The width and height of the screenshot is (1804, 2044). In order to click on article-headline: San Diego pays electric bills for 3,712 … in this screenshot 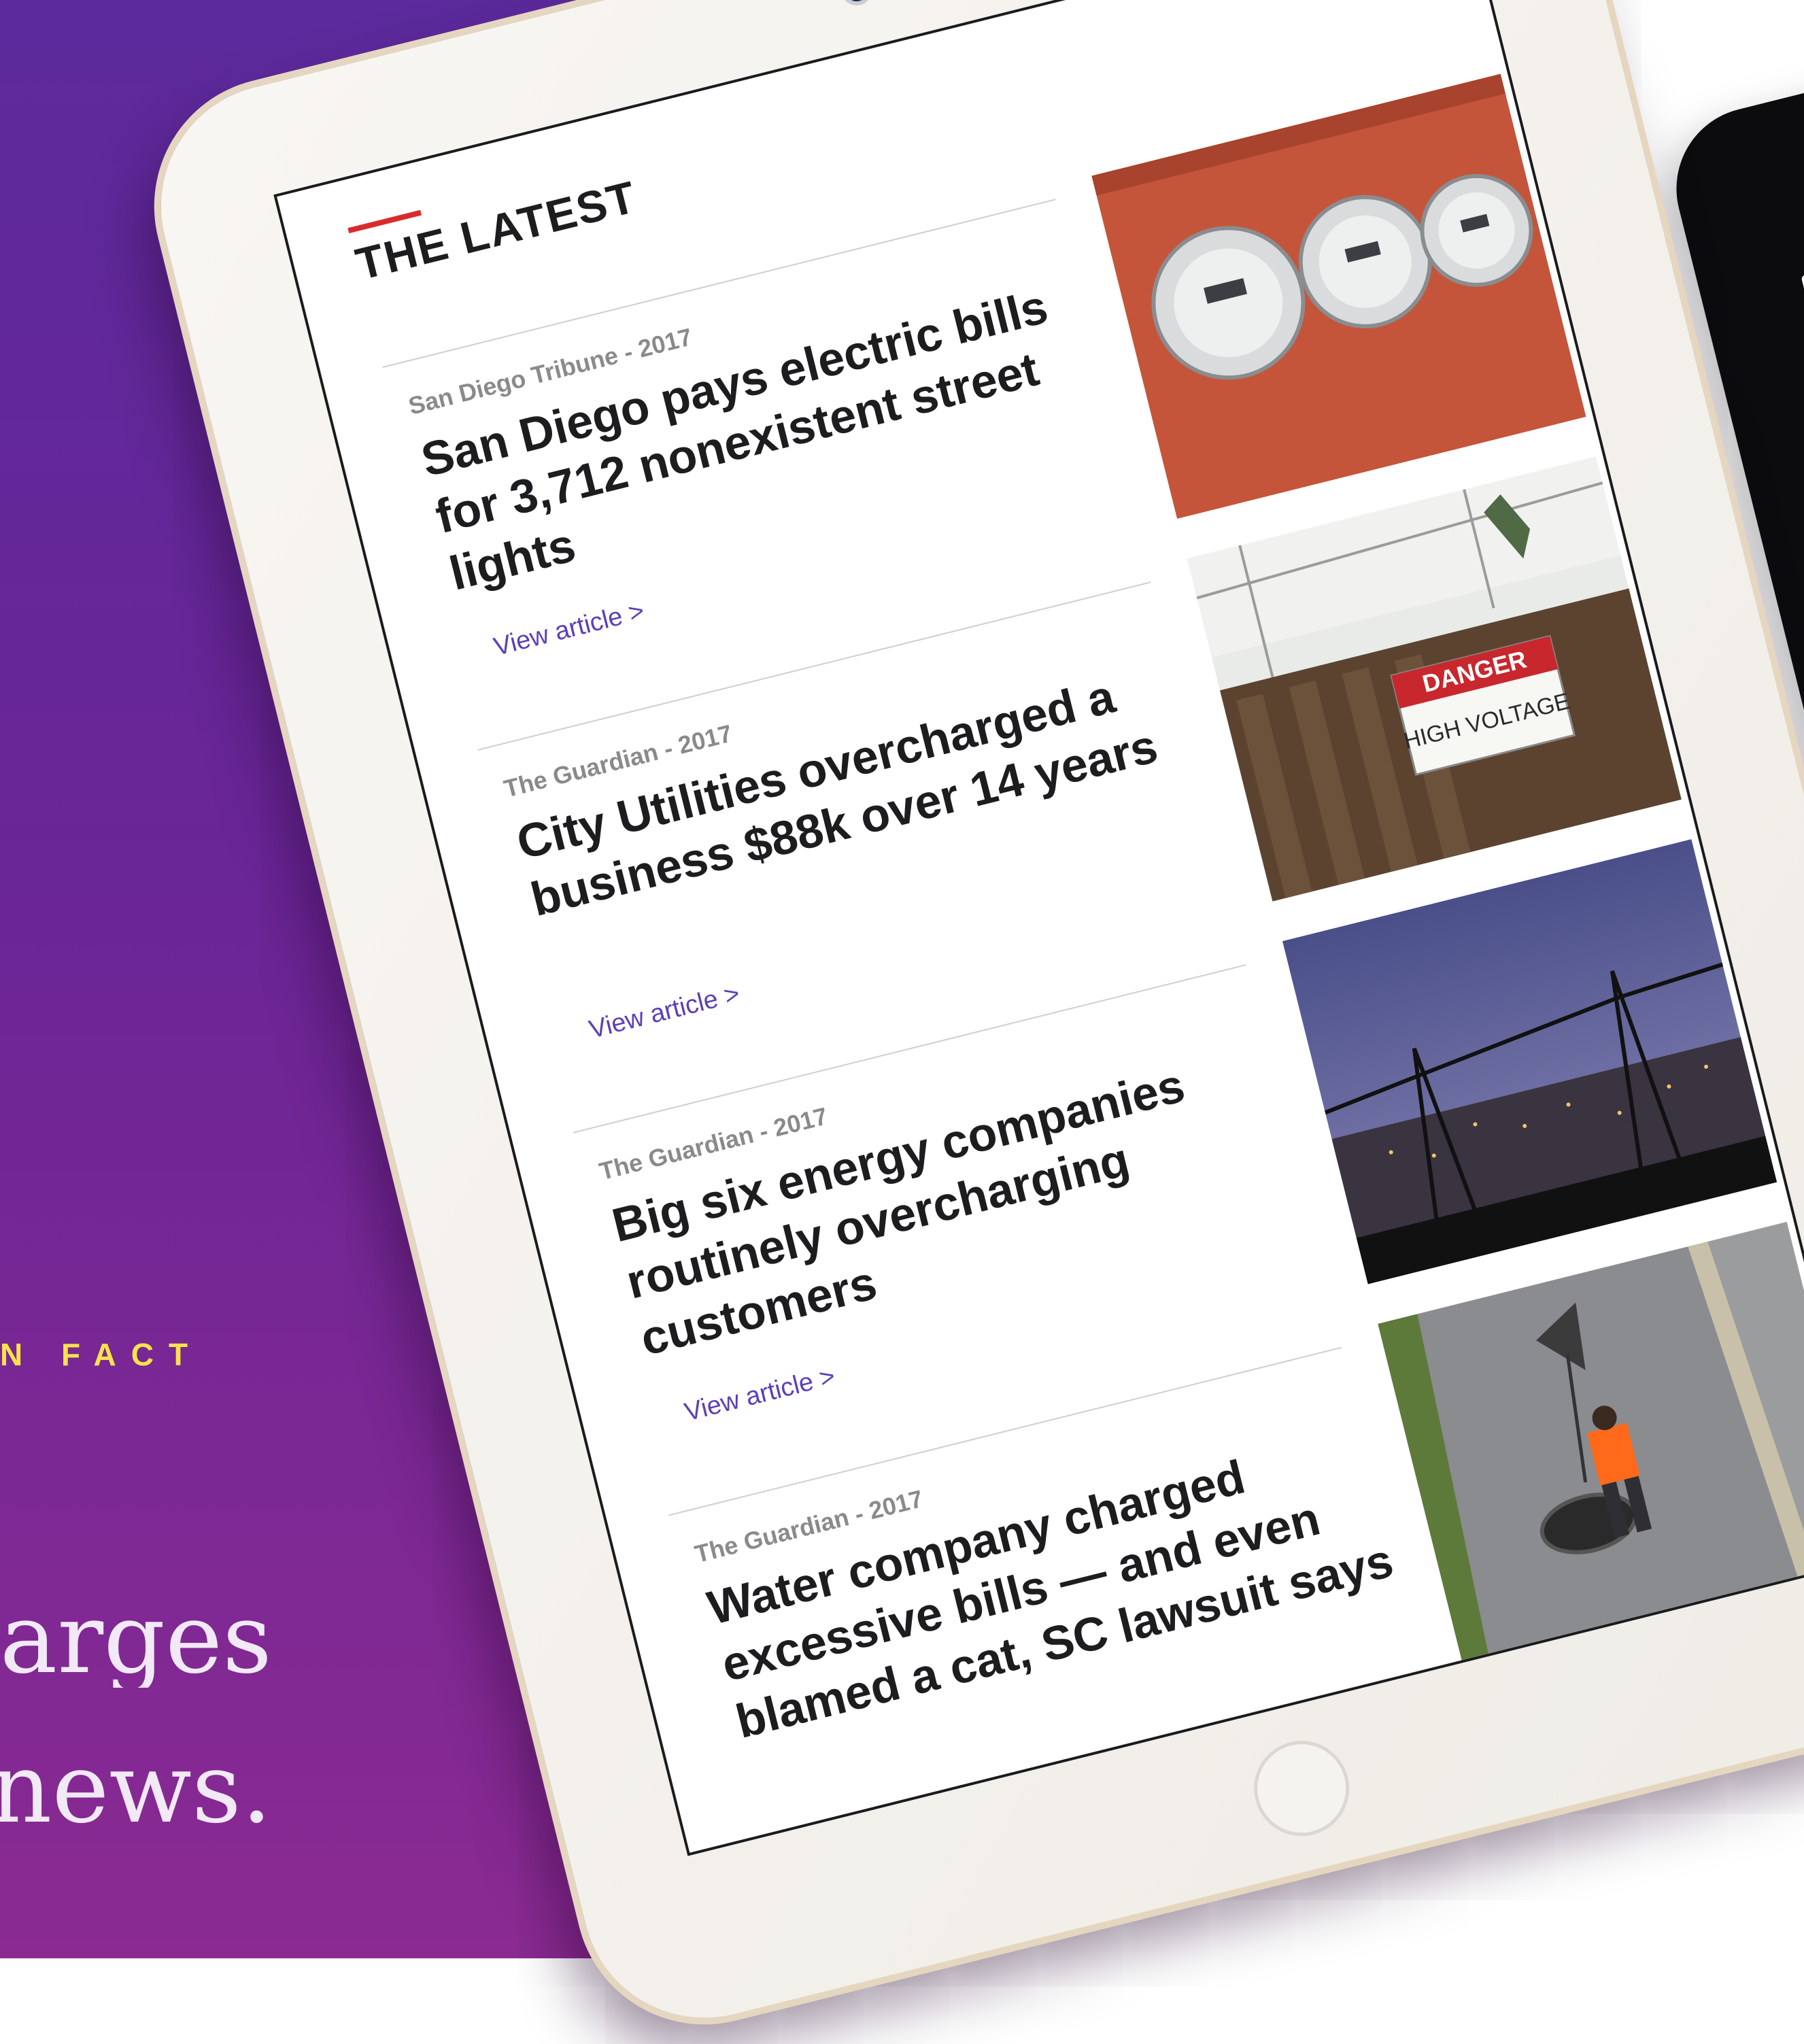, I will do `click(767, 435)`.